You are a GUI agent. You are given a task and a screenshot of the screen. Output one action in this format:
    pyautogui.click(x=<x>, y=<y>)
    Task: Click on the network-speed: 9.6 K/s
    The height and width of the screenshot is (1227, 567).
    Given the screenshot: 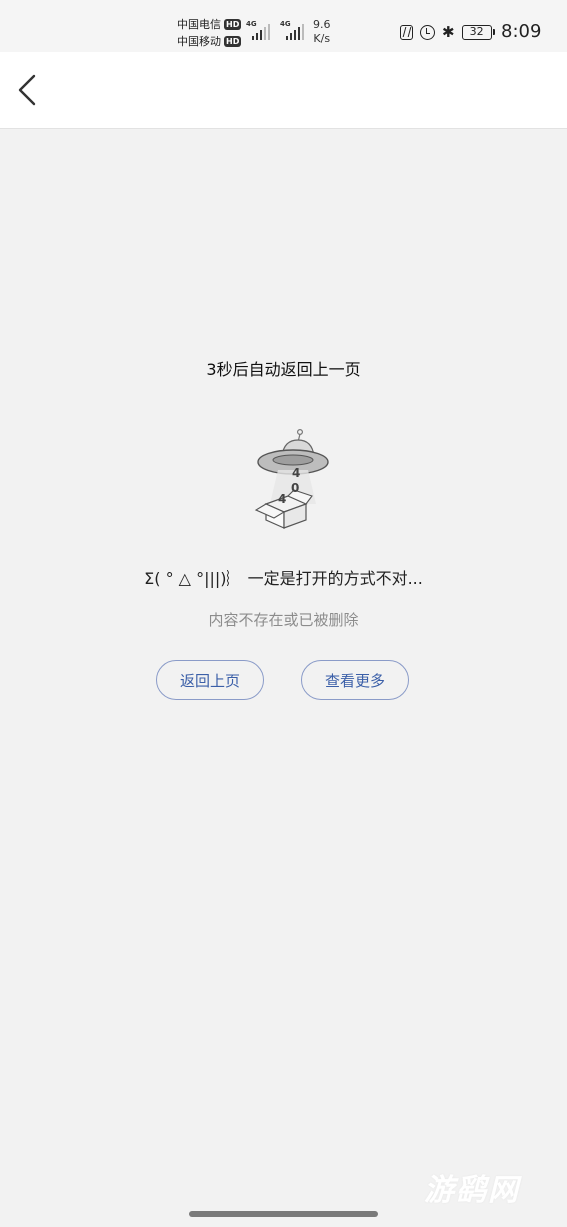 What is the action you would take?
    pyautogui.click(x=322, y=32)
    